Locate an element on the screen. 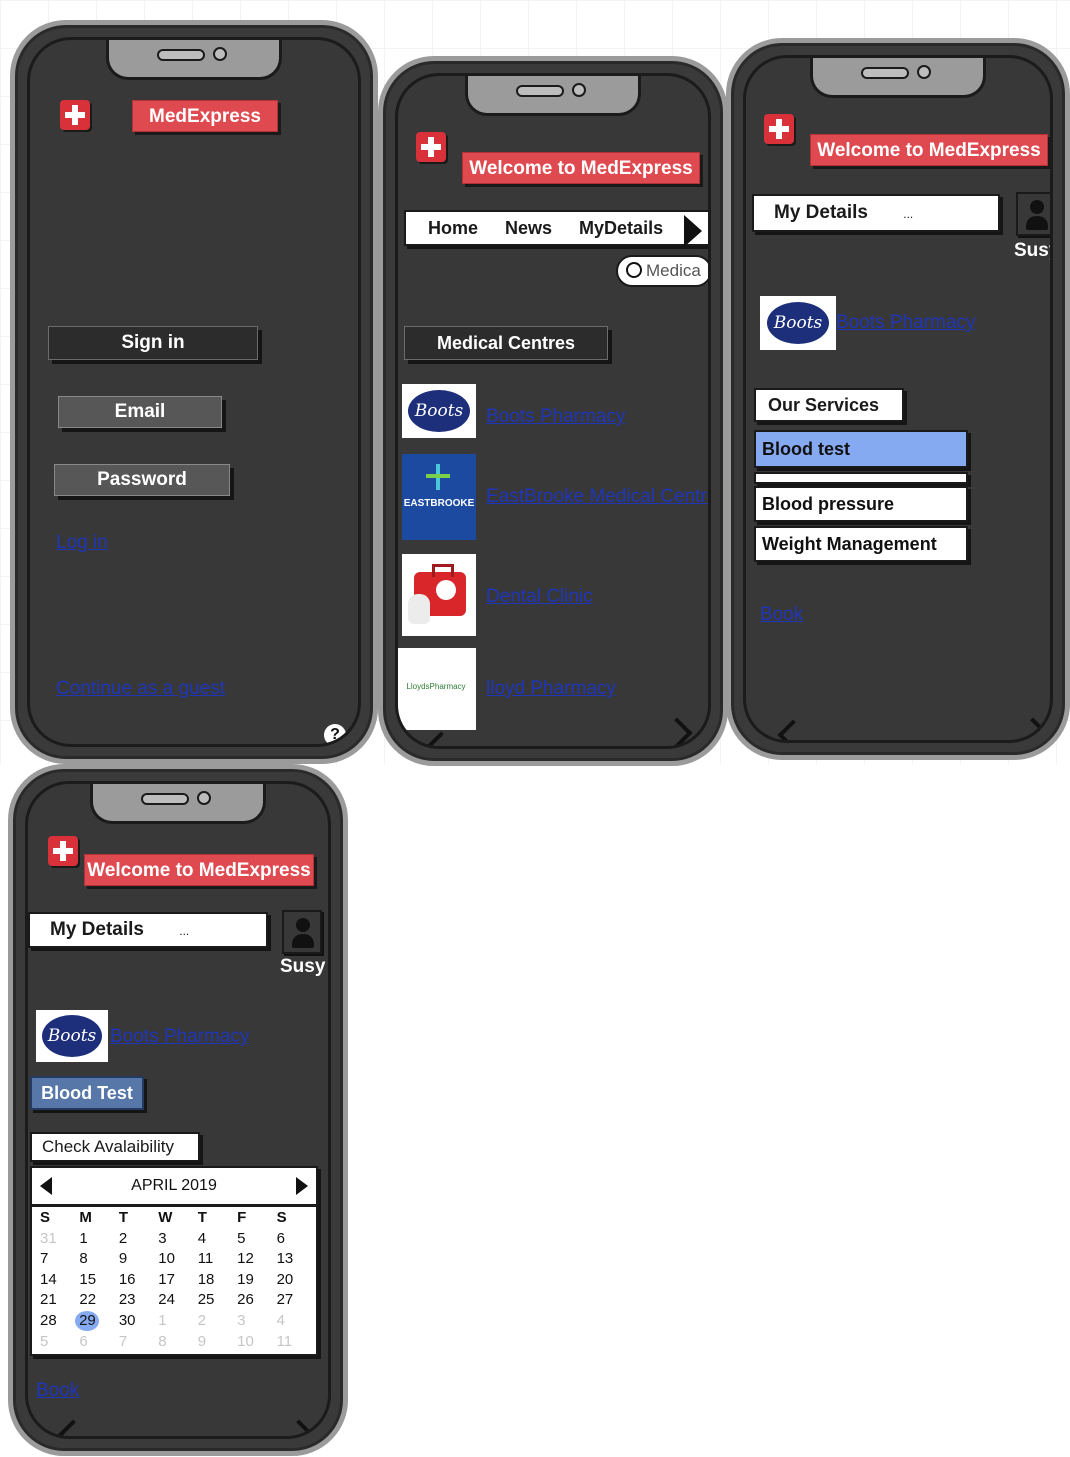  eastbrooke-logo: EASTBROOKE is located at coordinates (439, 497).